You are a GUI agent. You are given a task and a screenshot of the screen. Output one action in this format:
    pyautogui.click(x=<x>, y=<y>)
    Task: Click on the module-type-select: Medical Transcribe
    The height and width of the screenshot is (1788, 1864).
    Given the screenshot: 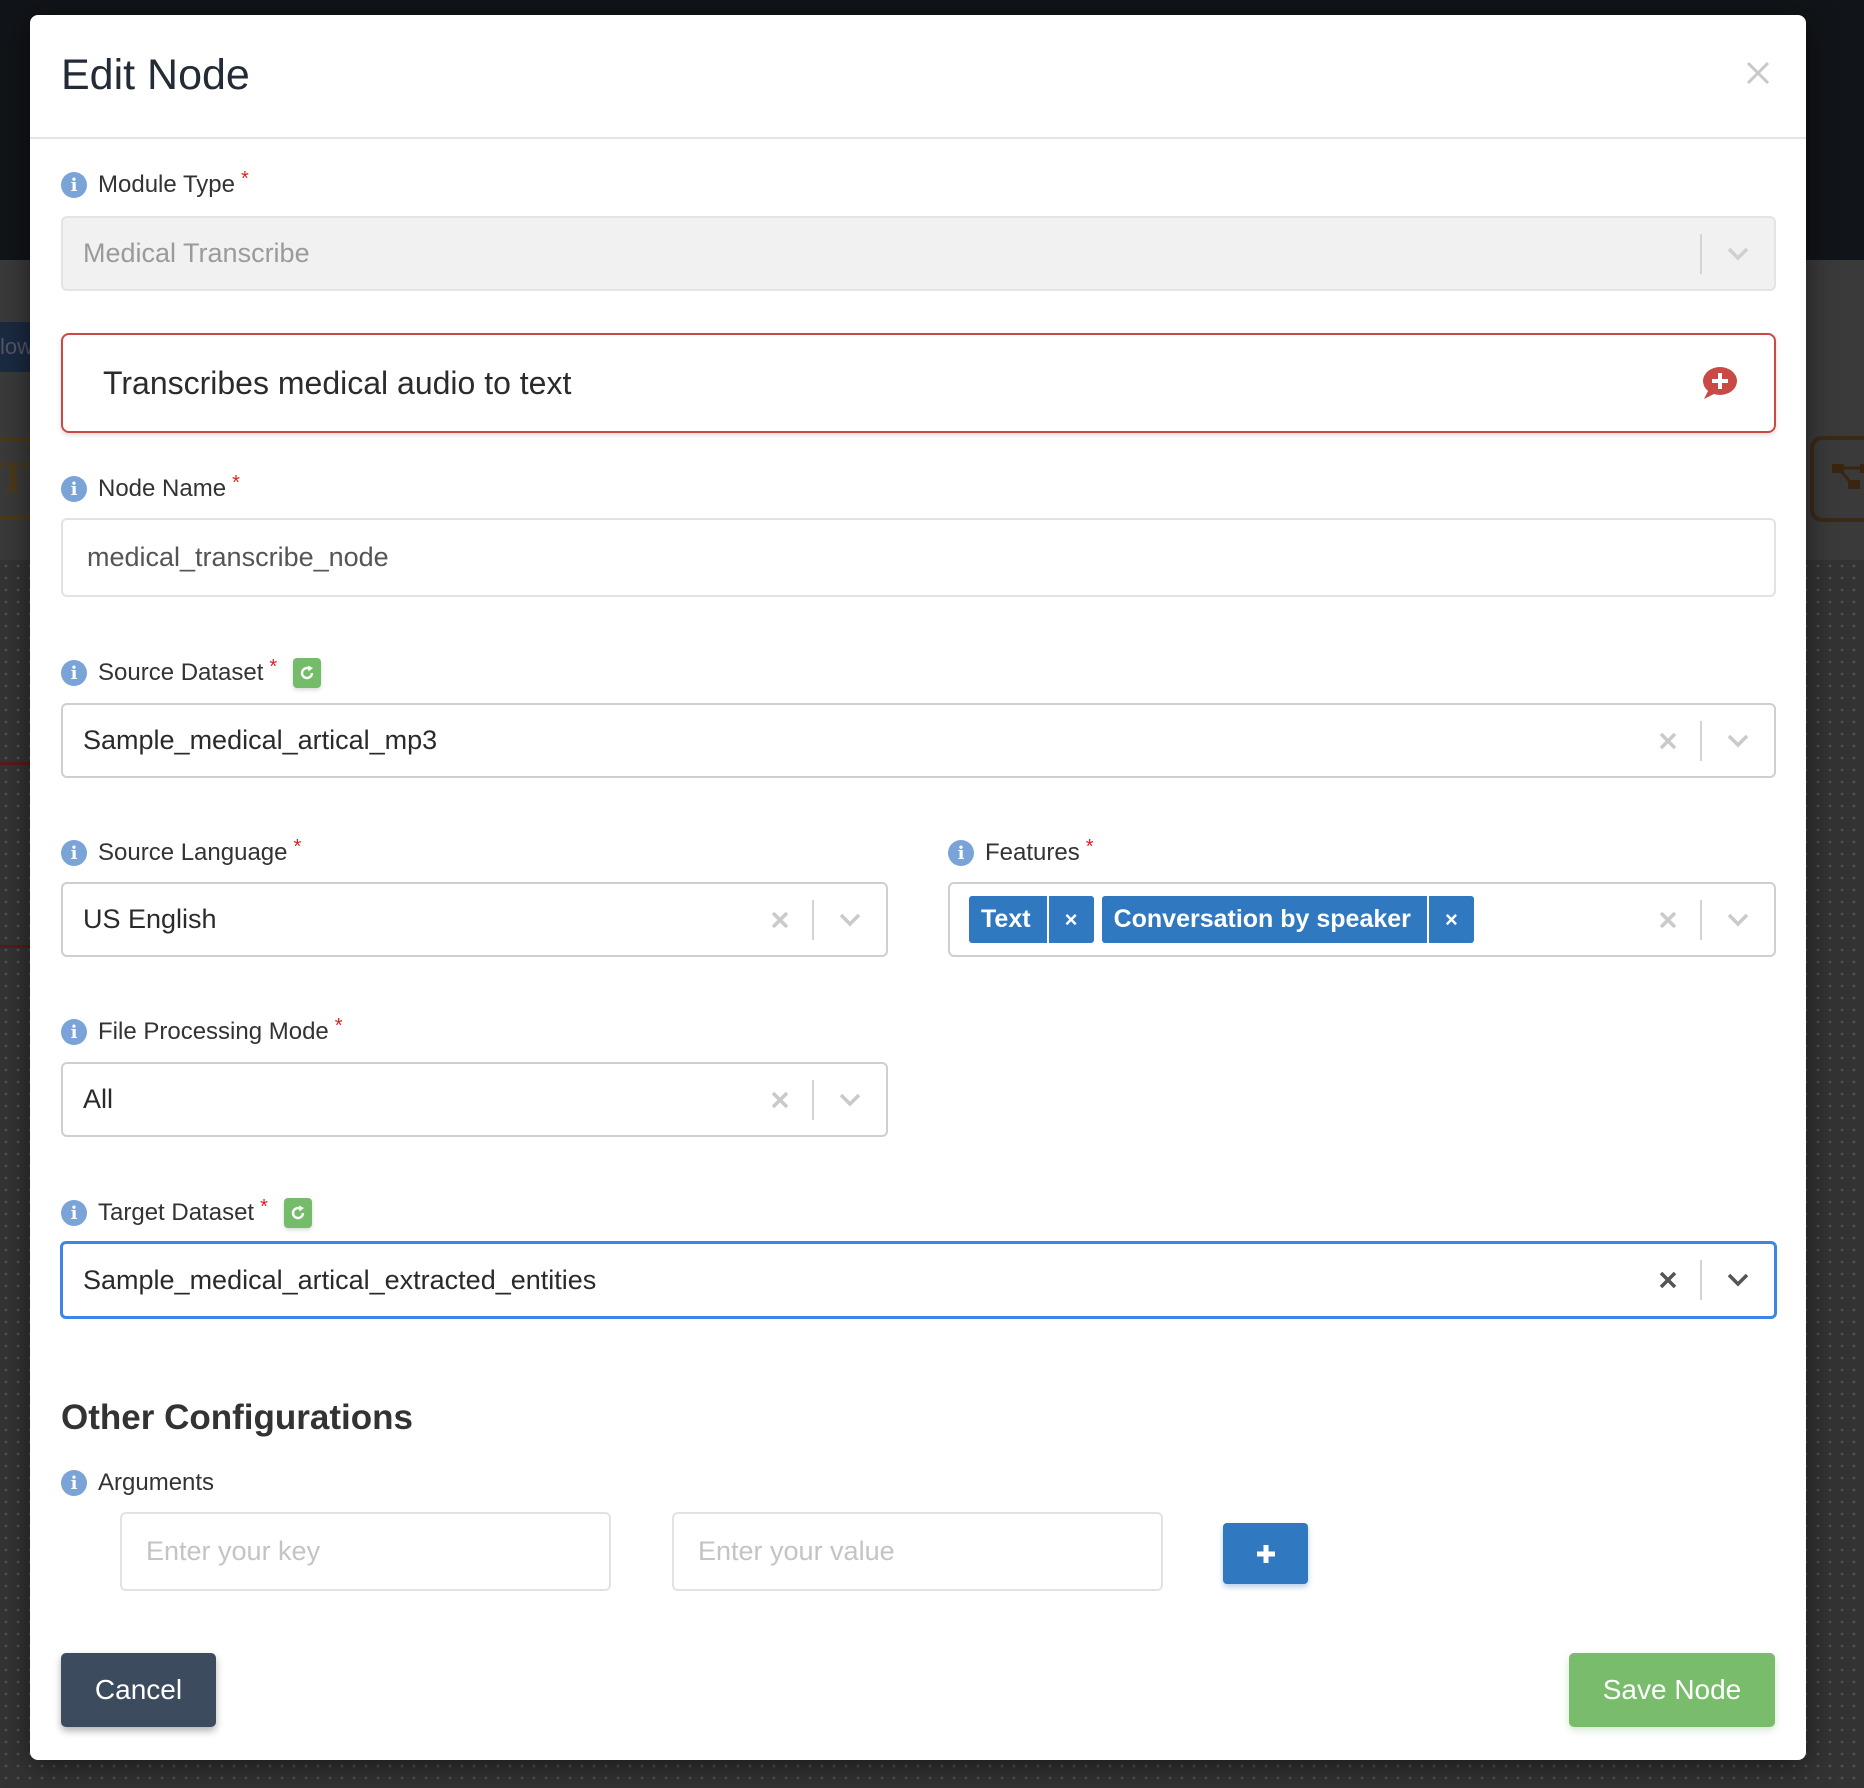 What is the action you would take?
    pyautogui.click(x=918, y=253)
    